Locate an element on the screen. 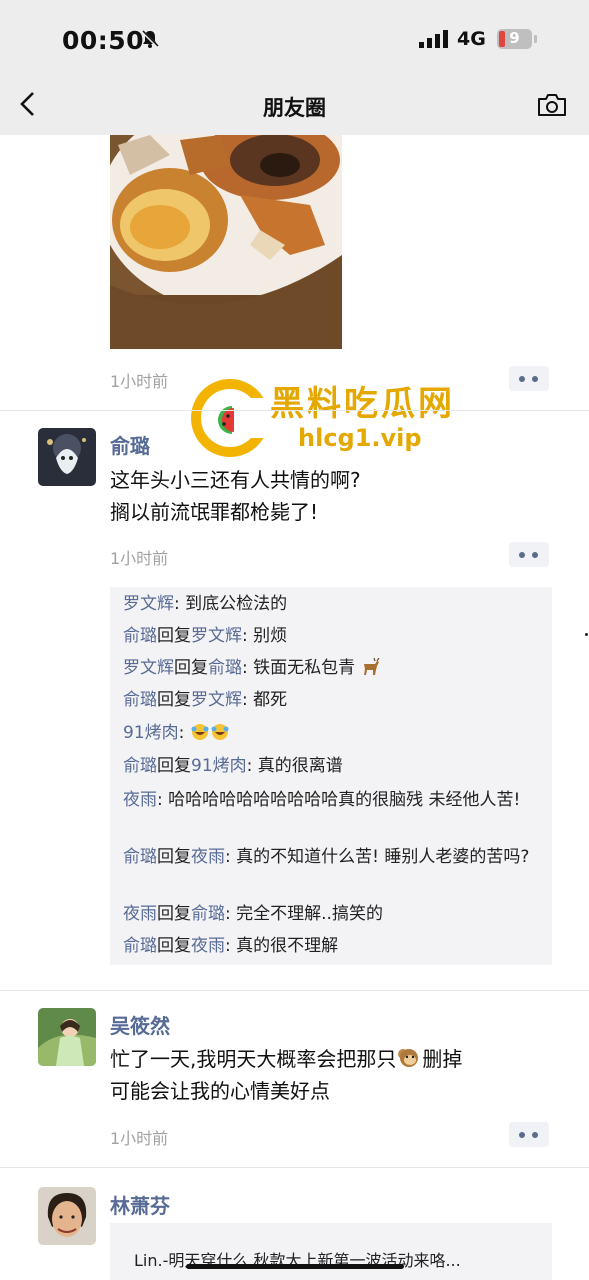 This screenshot has width=589, height=1280. comment: 罗文辉回复俞璐: 铁面无私包青 is located at coordinates (336, 668).